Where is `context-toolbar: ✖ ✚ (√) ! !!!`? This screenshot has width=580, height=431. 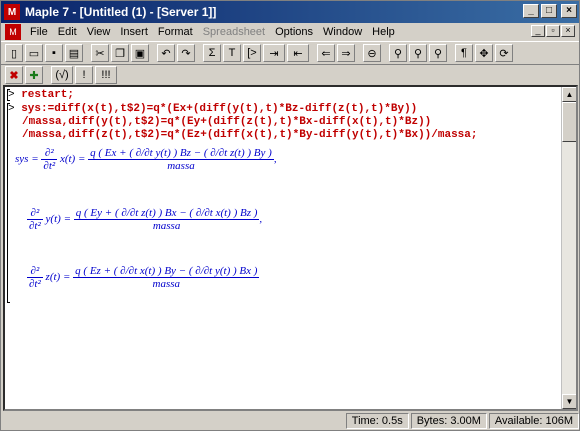
context-toolbar: ✖ ✚ (√) ! !!! is located at coordinates (290, 75).